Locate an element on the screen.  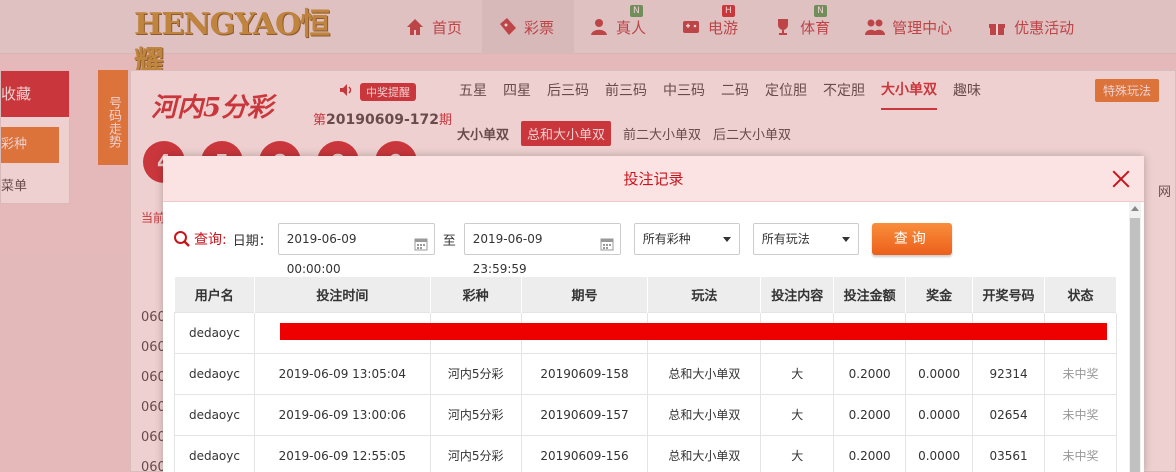
cell-bet-time: 2019-06-09 13:05:04 is located at coordinates (342, 373).